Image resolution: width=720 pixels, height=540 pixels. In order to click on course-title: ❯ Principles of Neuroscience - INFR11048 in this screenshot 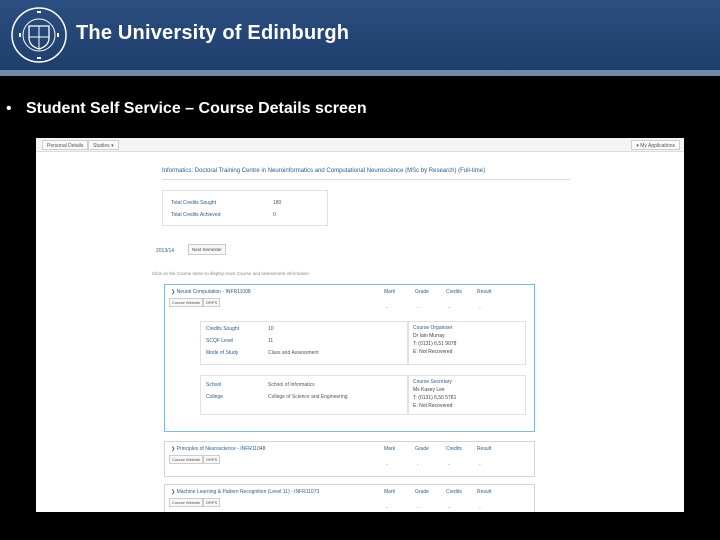, I will do `click(218, 449)`.